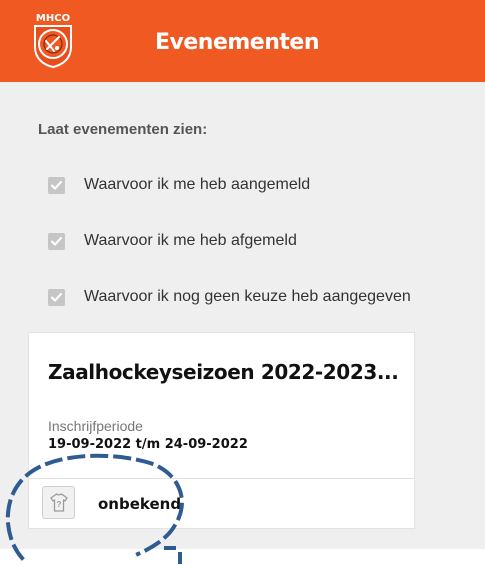 The image size is (485, 566). Describe the element at coordinates (190, 240) in the screenshot. I see `filter-unregistered-label: Waarvoor ik me heb afgemeld` at that location.